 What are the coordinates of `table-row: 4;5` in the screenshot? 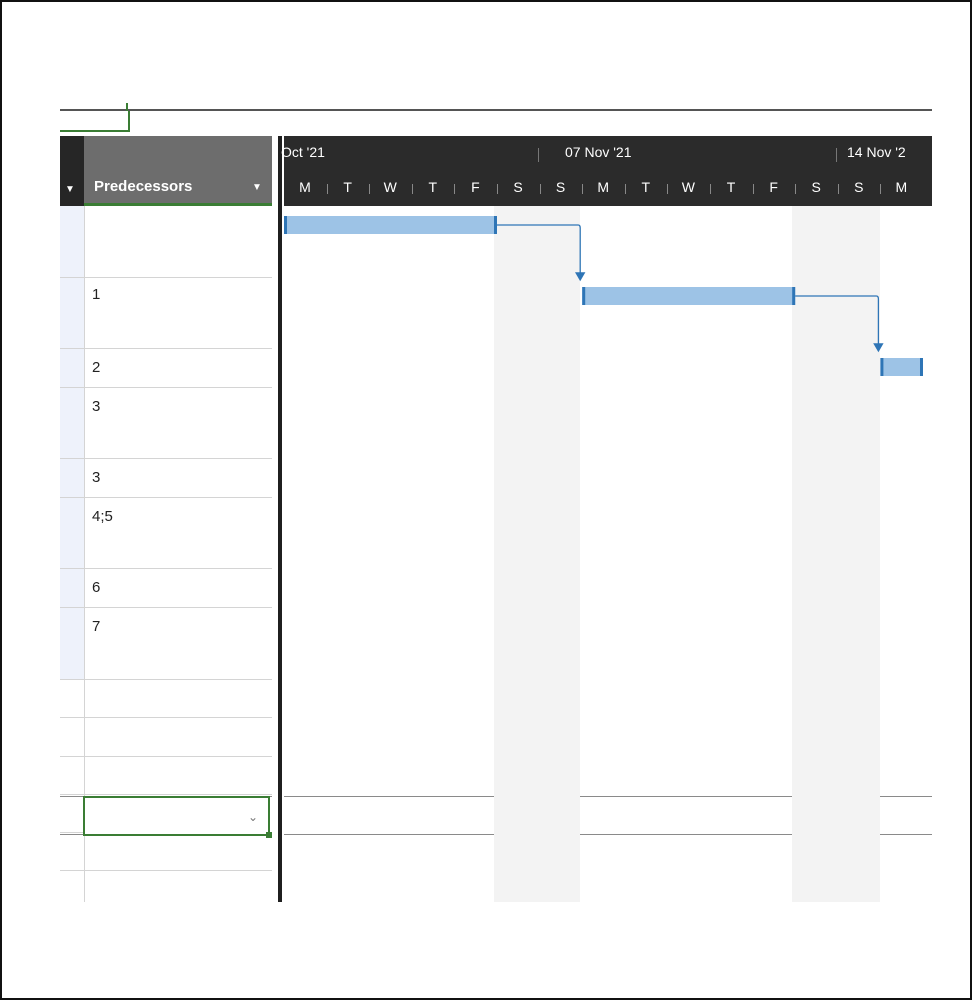 It's located at (166, 533).